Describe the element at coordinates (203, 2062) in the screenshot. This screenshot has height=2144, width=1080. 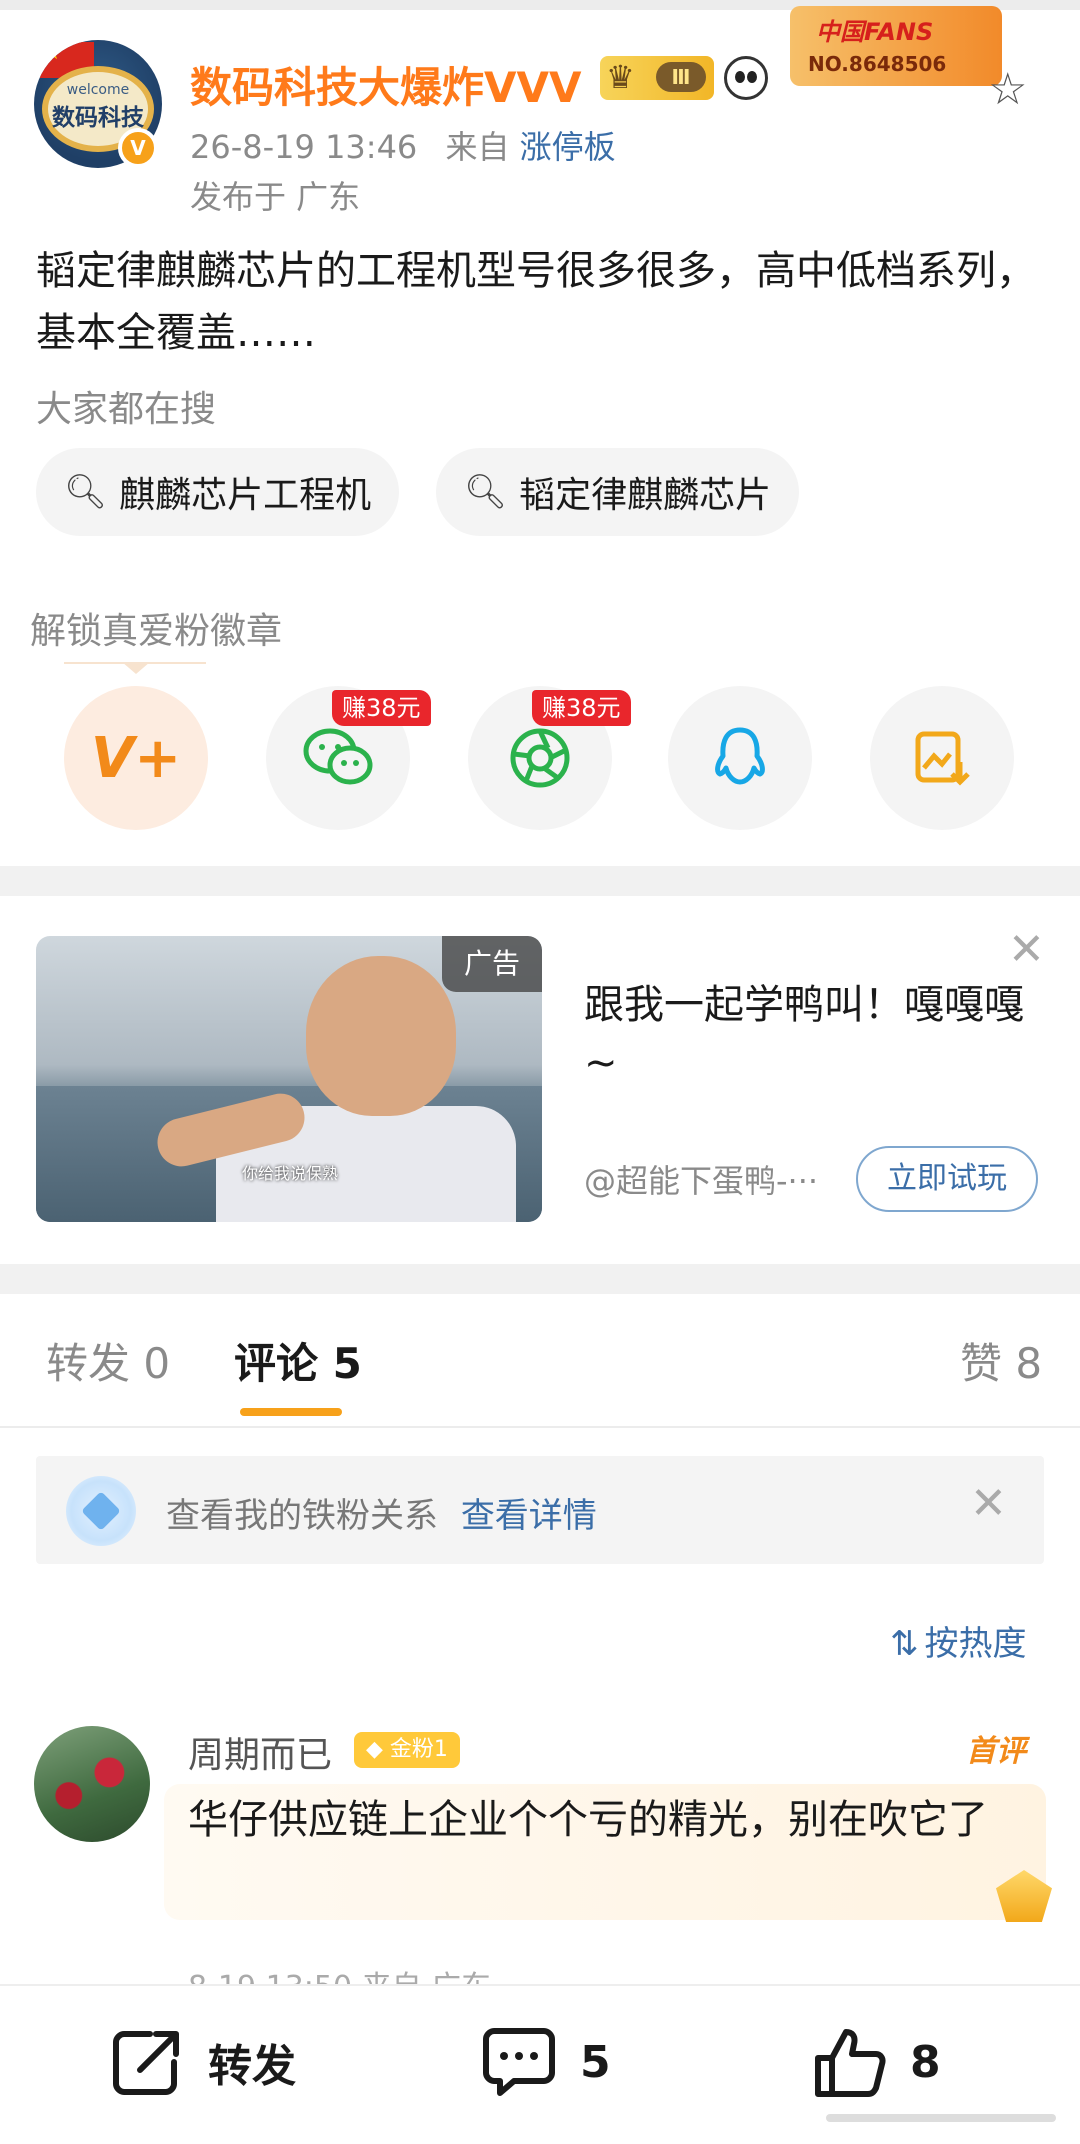
I see `repost-button: 转发` at that location.